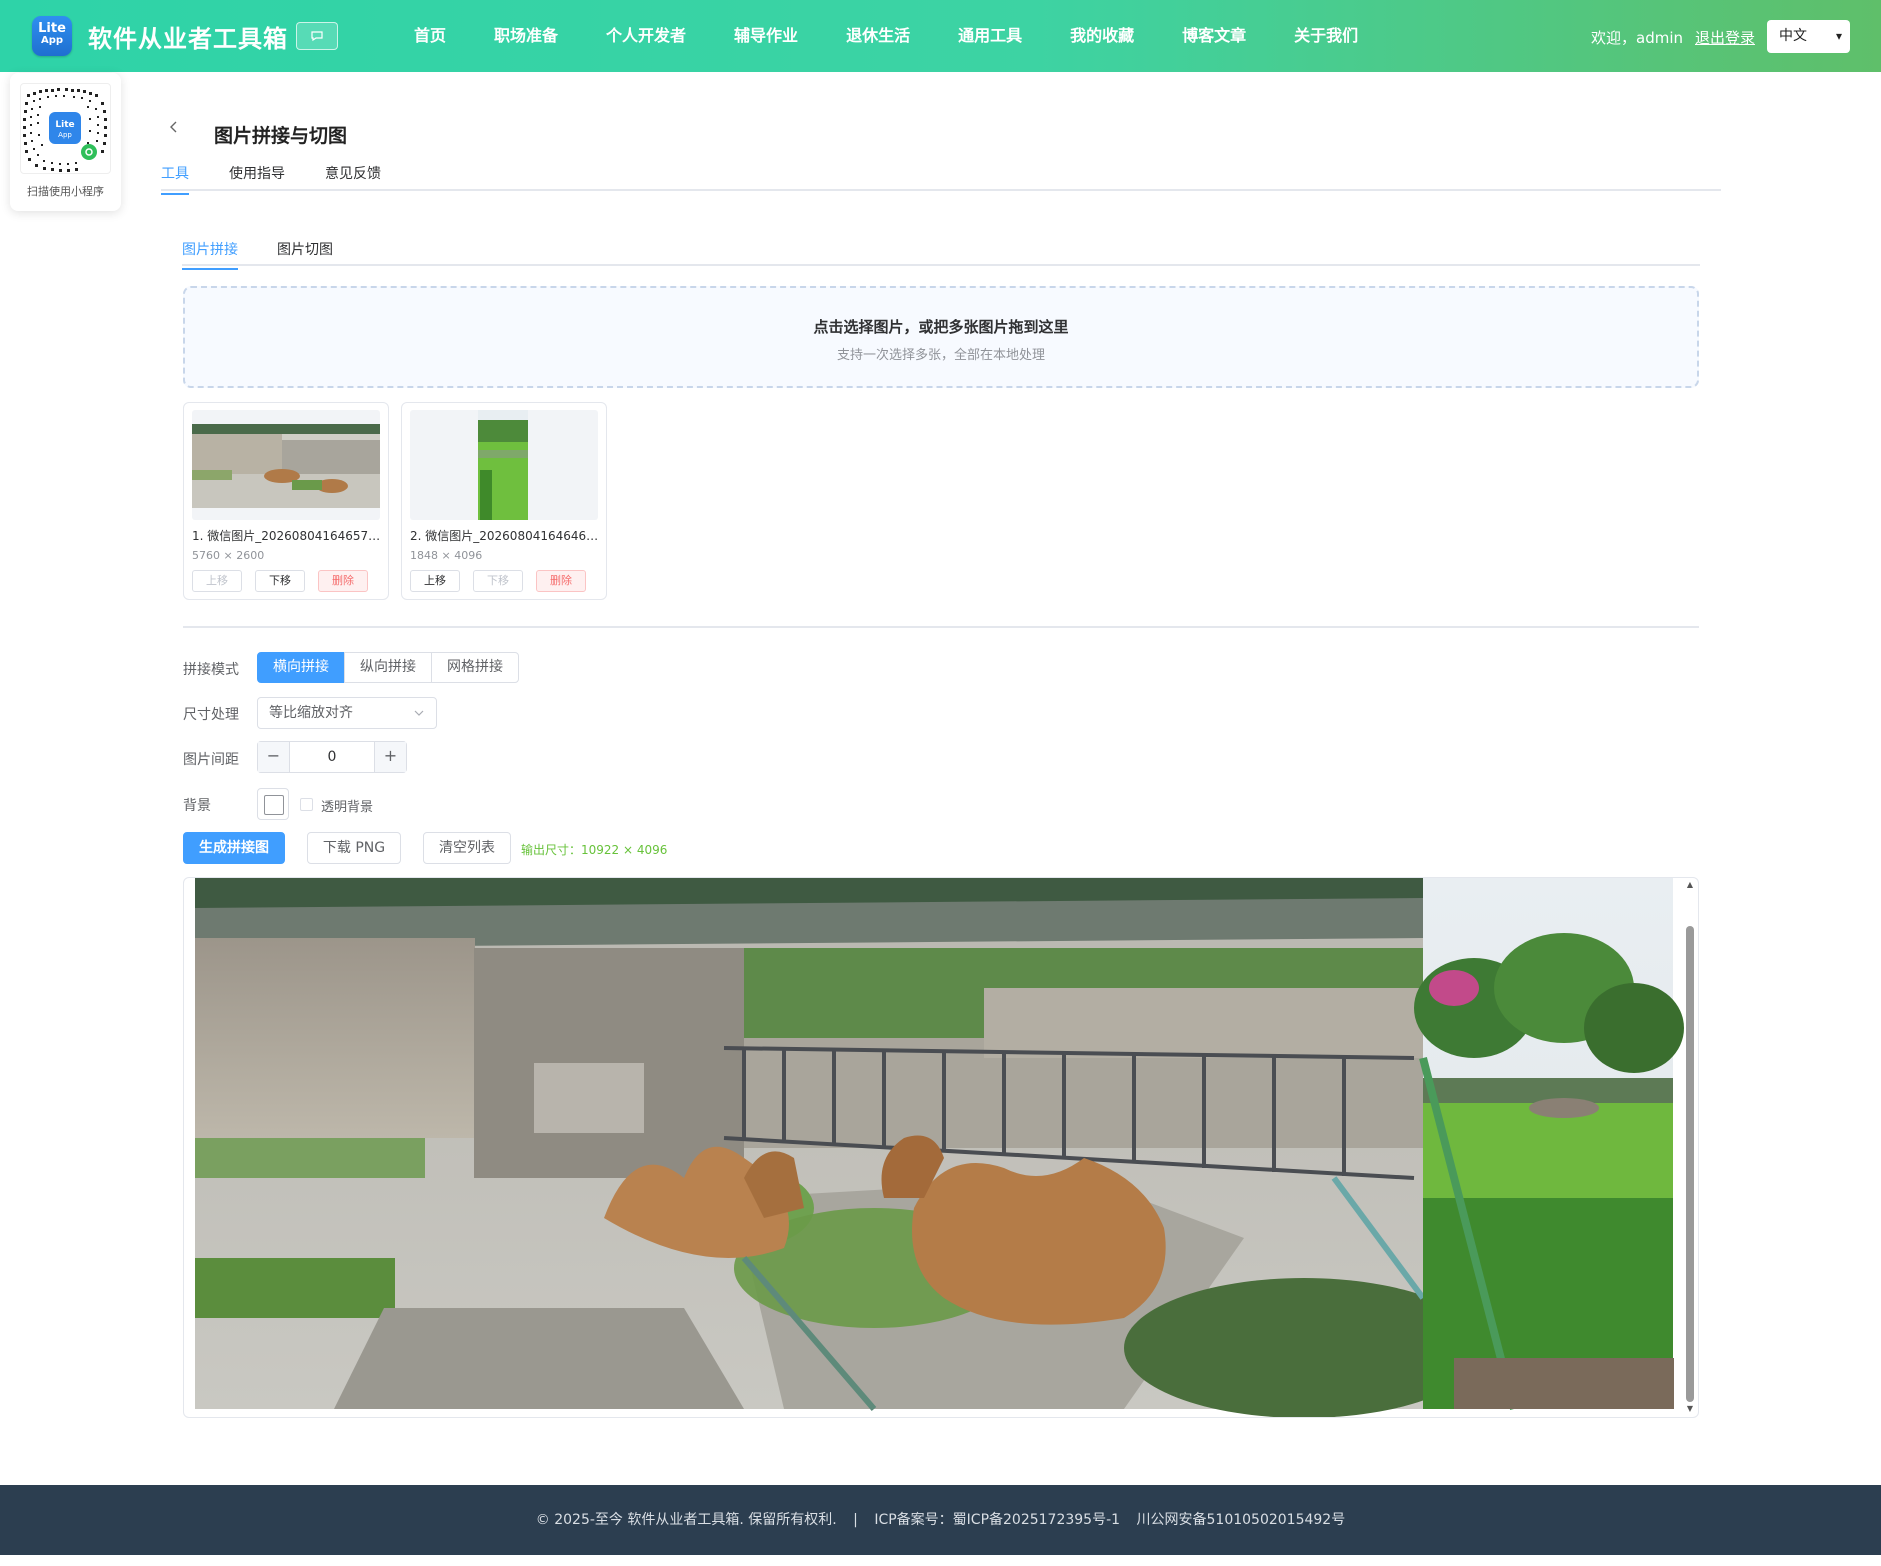  I want to click on nav-item-indie-dev: 个人开发者, so click(646, 36).